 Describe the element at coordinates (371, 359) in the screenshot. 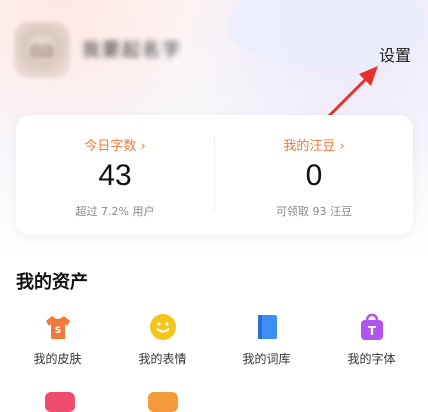

I see `asset-fonts-label: 我的字体` at that location.